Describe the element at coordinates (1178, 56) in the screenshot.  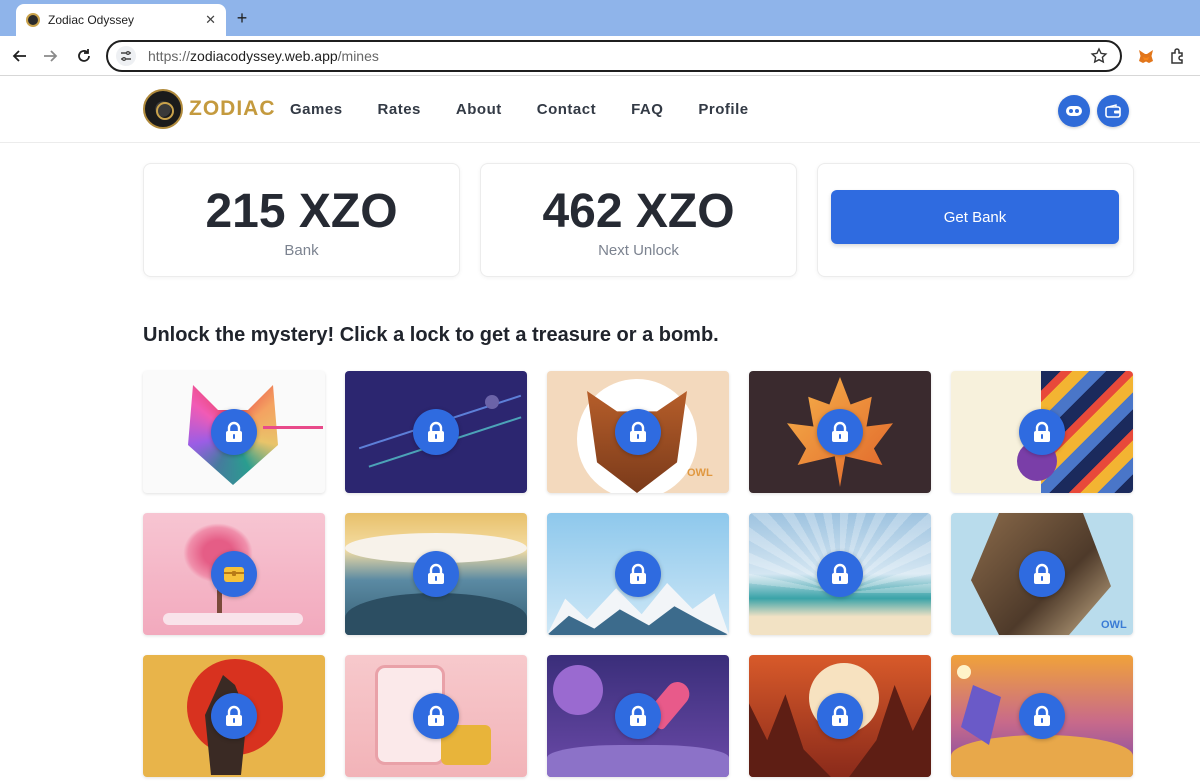
I see `extensions-puzzle-icon` at that location.